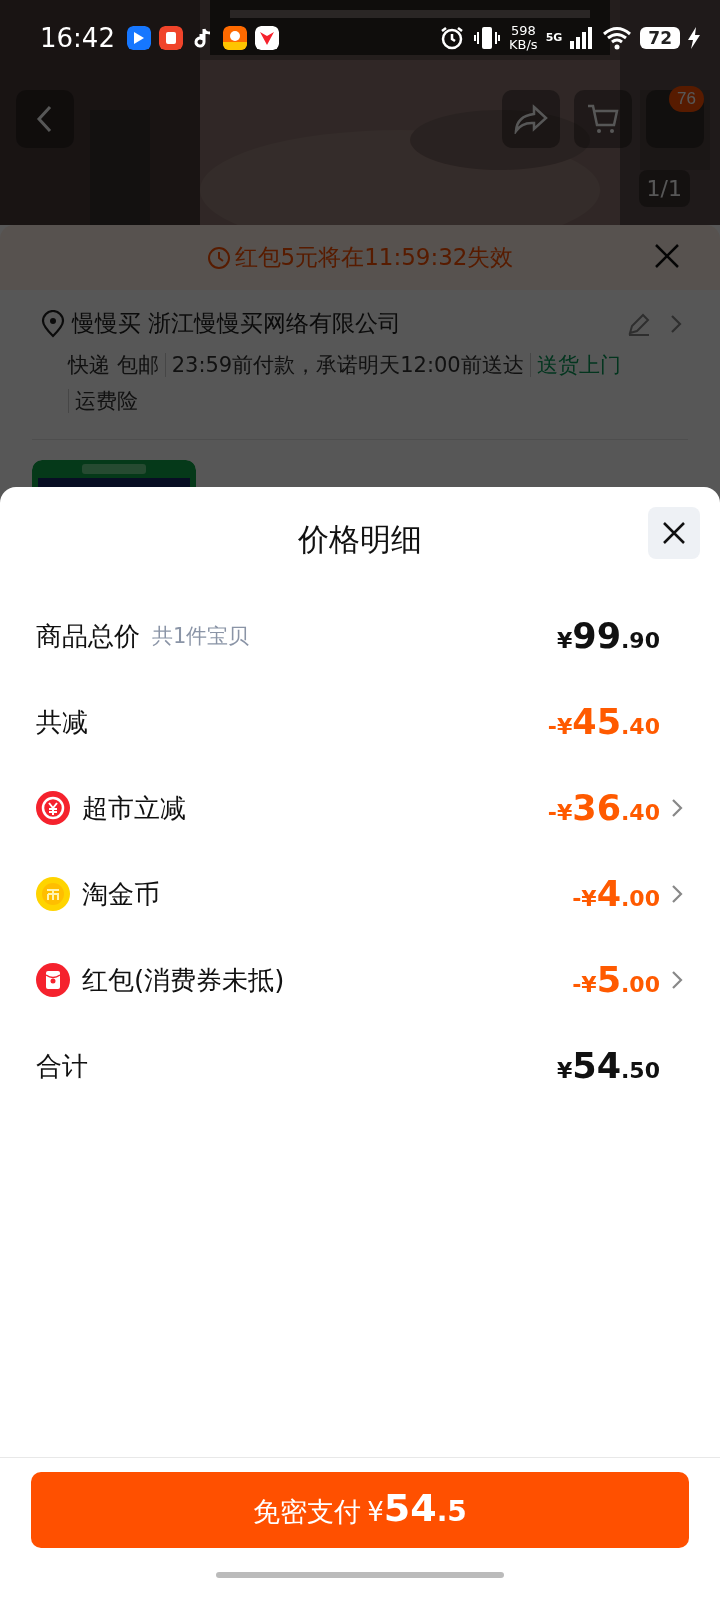  What do you see at coordinates (531, 119) in the screenshot?
I see `share-icon` at bounding box center [531, 119].